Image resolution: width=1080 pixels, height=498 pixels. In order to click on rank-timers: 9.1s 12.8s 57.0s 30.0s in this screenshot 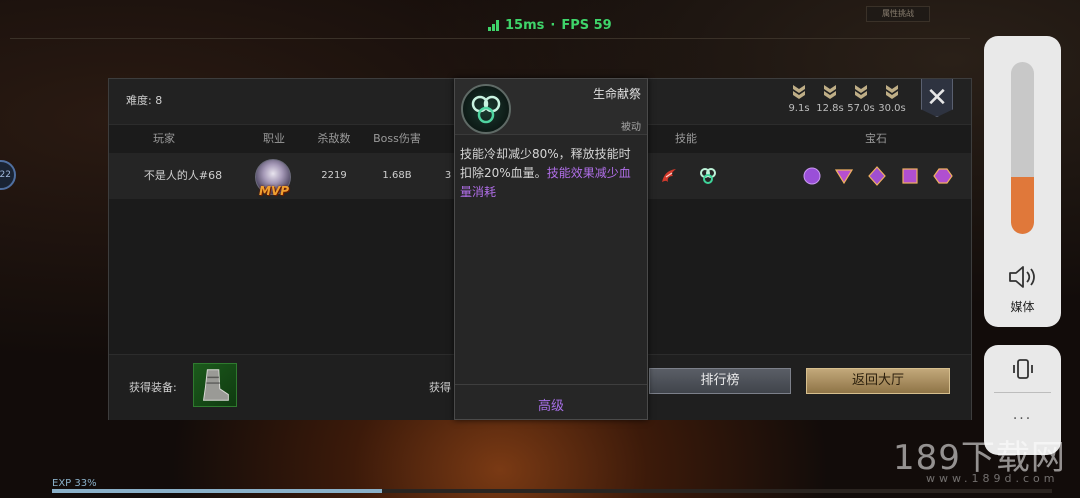, I will do `click(845, 98)`.